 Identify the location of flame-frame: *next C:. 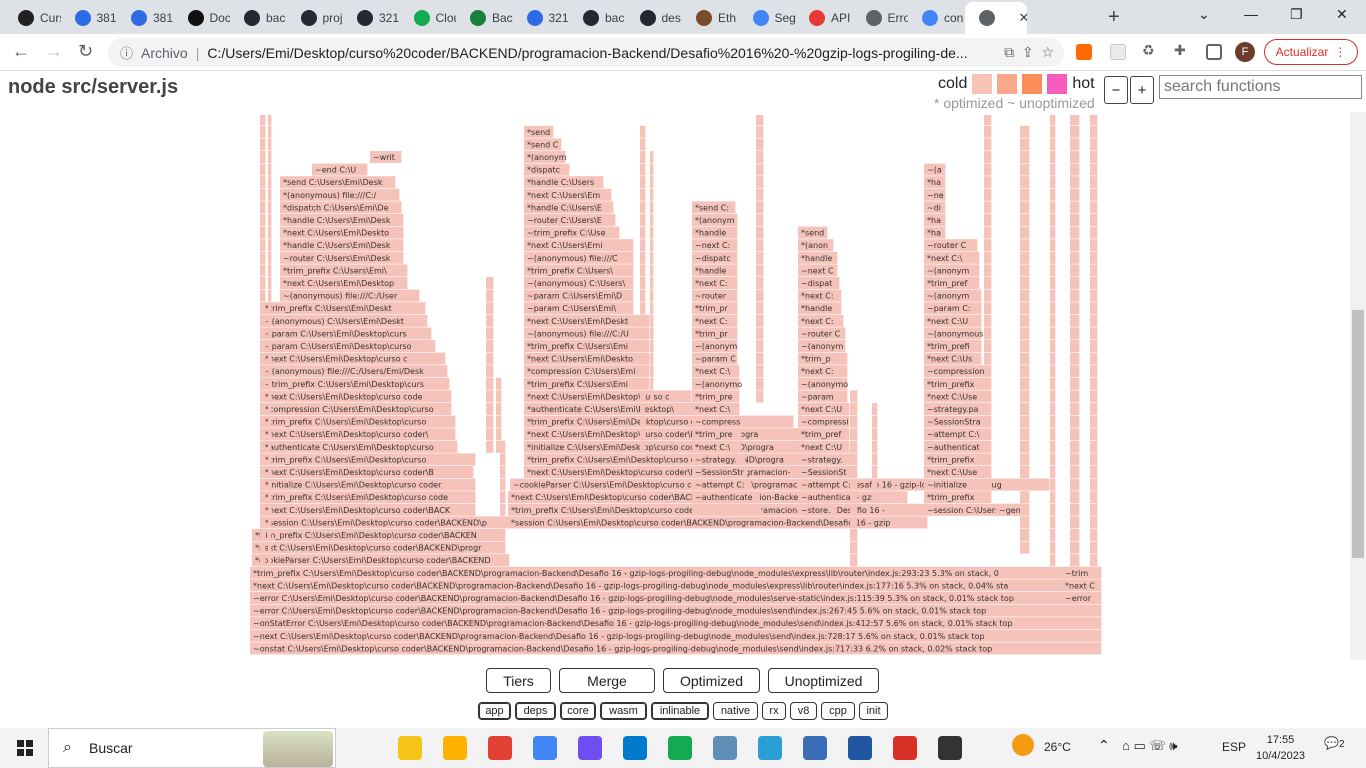
(715, 320).